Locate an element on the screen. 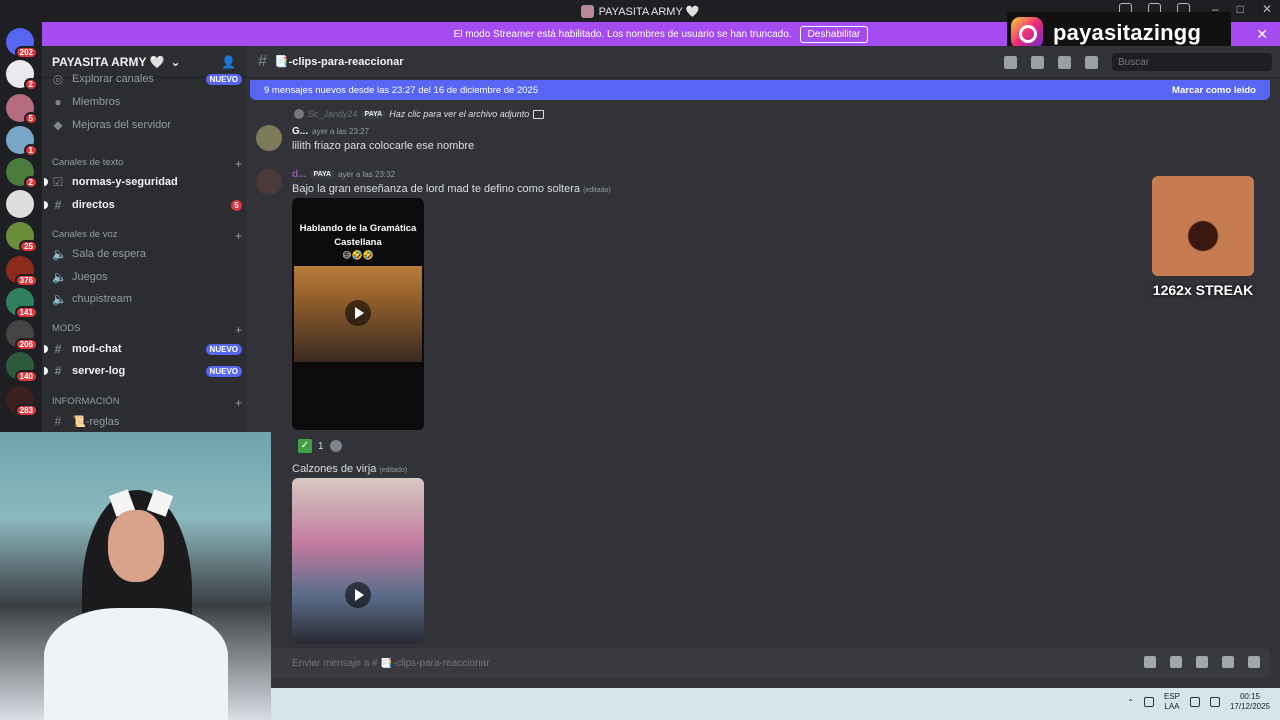 This screenshot has height=720, width=1280. network-icon is located at coordinates (1194, 702).